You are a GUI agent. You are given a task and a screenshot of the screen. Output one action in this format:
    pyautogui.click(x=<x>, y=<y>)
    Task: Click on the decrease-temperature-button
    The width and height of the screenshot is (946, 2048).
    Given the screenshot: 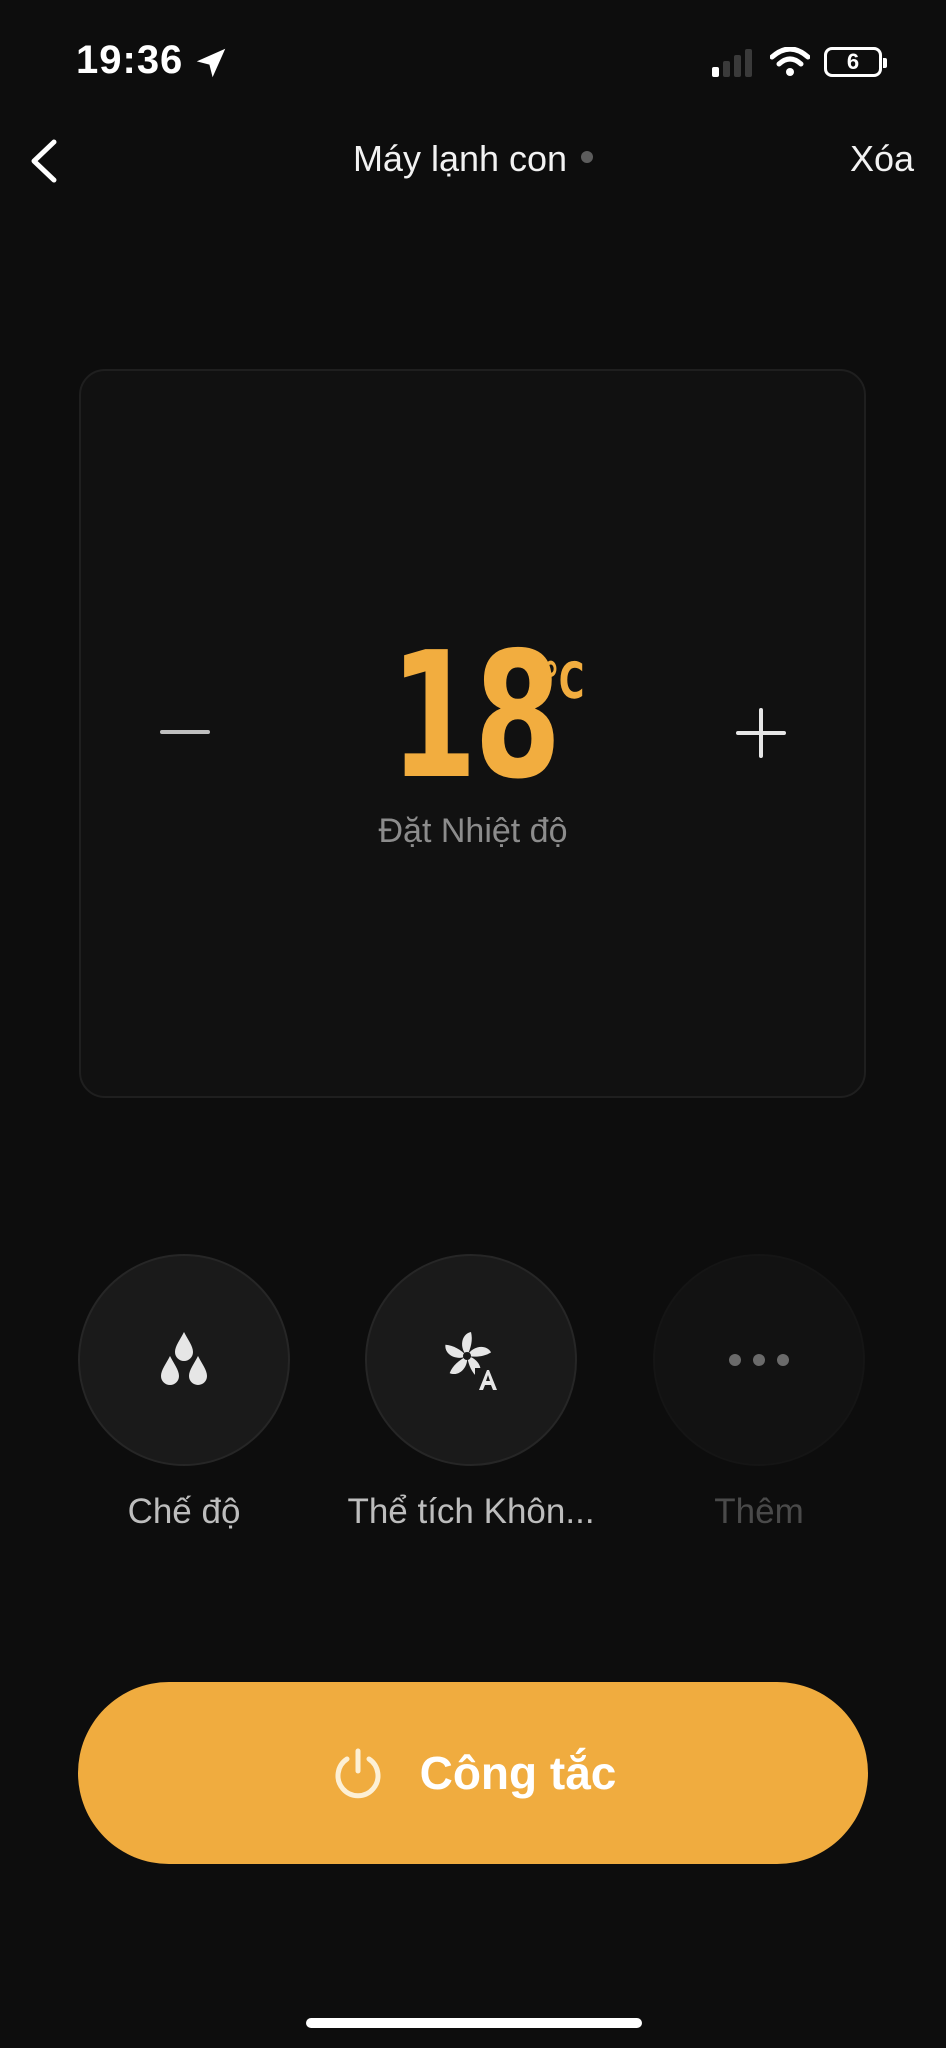 What is the action you would take?
    pyautogui.click(x=185, y=732)
    